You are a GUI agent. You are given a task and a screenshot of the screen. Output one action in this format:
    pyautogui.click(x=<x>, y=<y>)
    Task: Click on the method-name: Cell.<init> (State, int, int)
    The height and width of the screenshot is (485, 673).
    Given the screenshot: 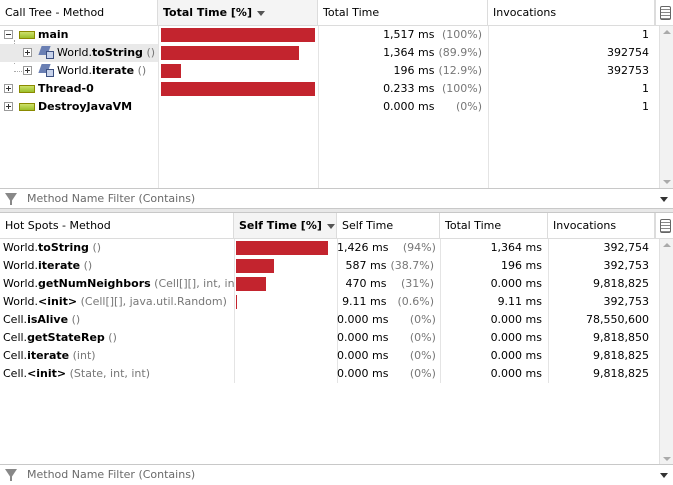 What is the action you would take?
    pyautogui.click(x=77, y=373)
    